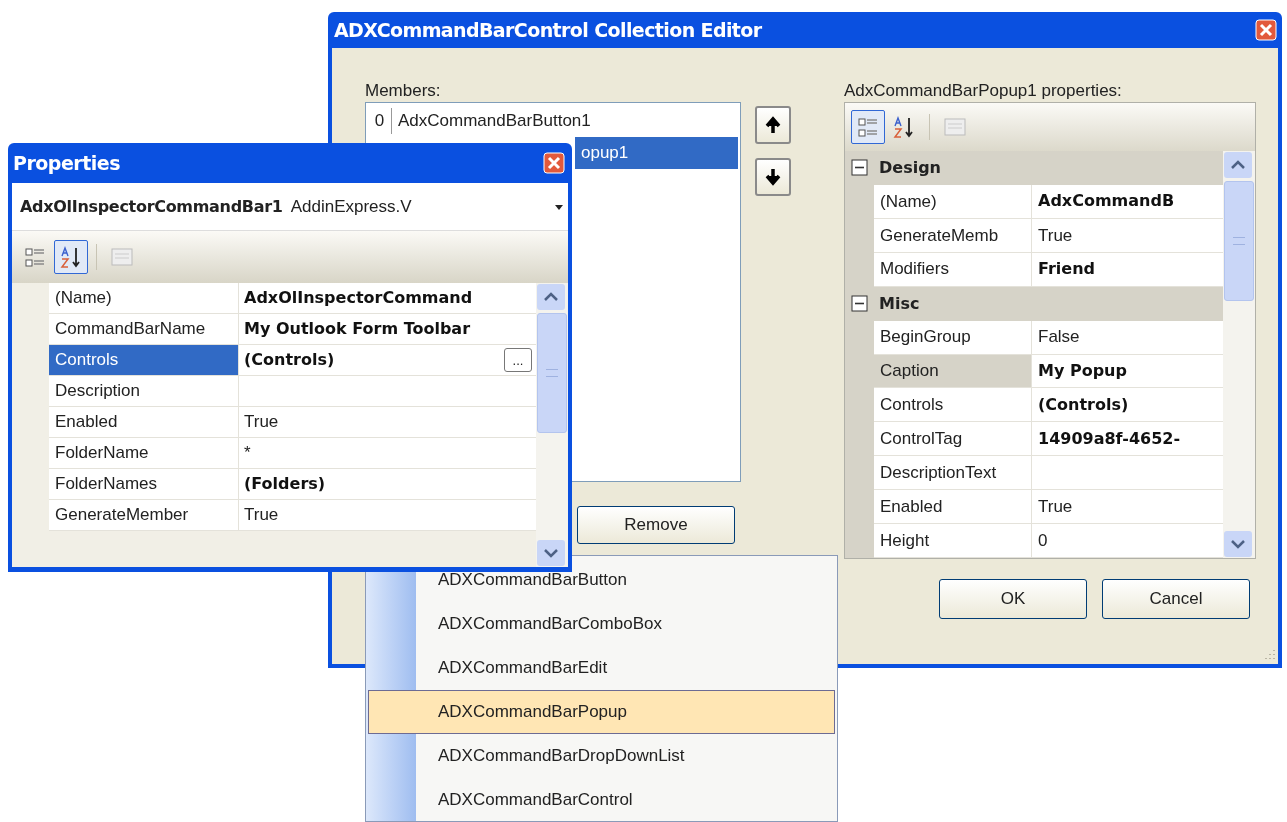  Describe the element at coordinates (144, 329) in the screenshot. I see `property-name: CommandBarName` at that location.